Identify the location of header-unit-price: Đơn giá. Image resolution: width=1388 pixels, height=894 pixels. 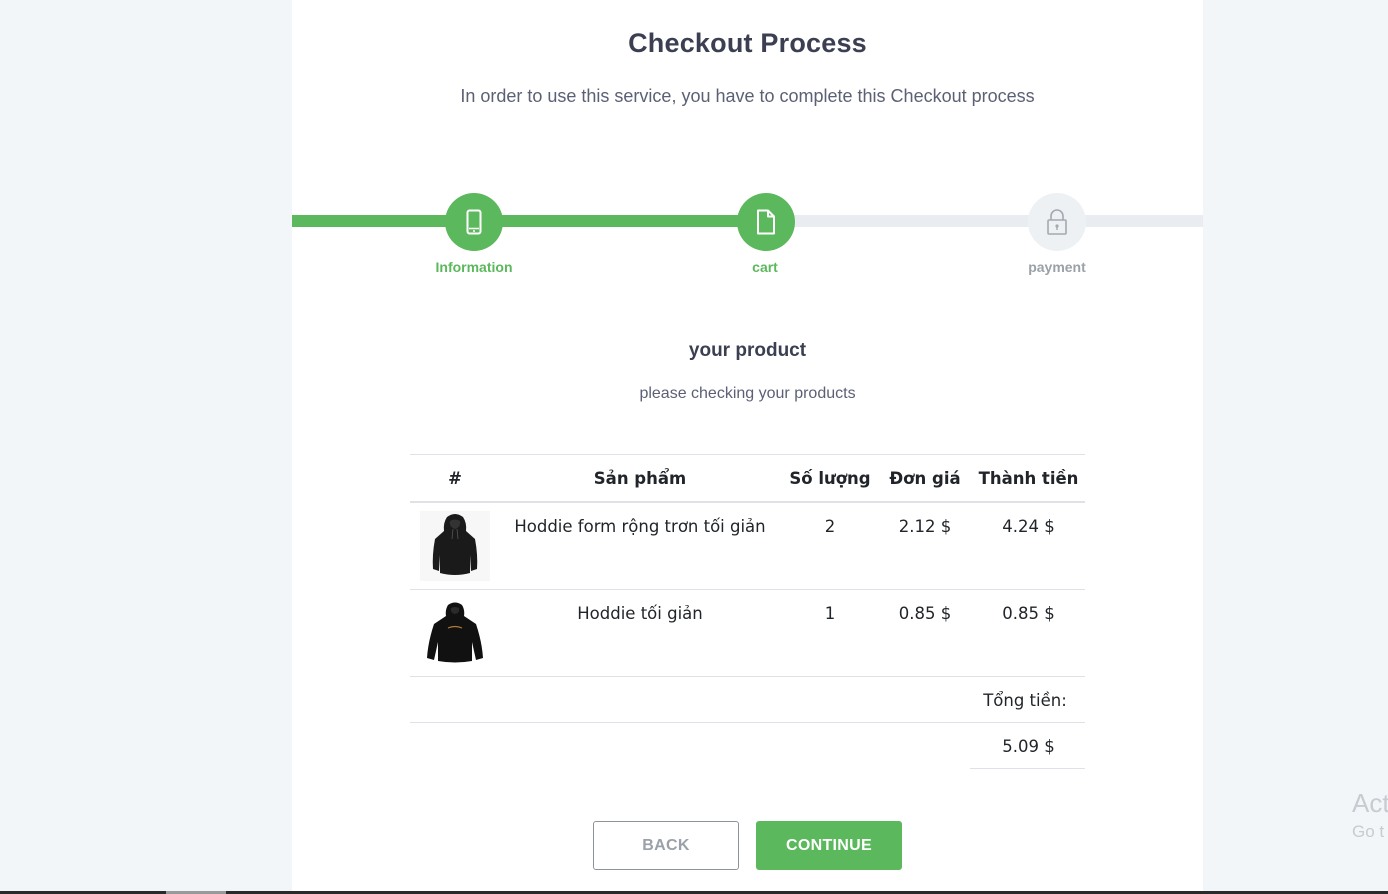
(925, 478).